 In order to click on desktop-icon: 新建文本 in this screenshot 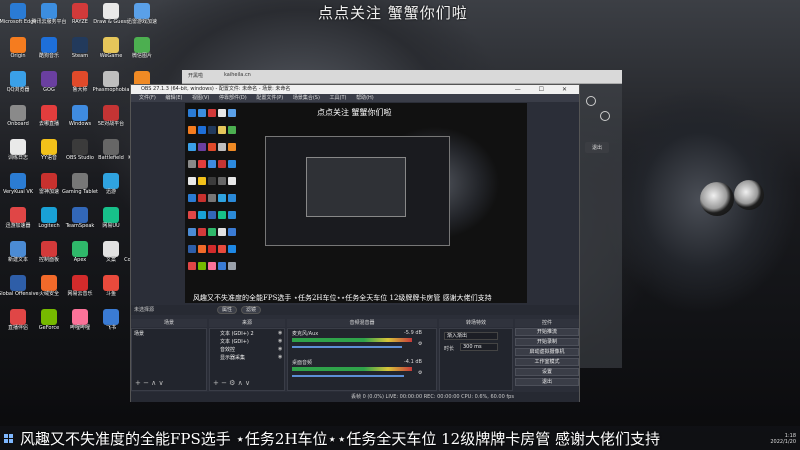, I will do `click(18, 257)`.